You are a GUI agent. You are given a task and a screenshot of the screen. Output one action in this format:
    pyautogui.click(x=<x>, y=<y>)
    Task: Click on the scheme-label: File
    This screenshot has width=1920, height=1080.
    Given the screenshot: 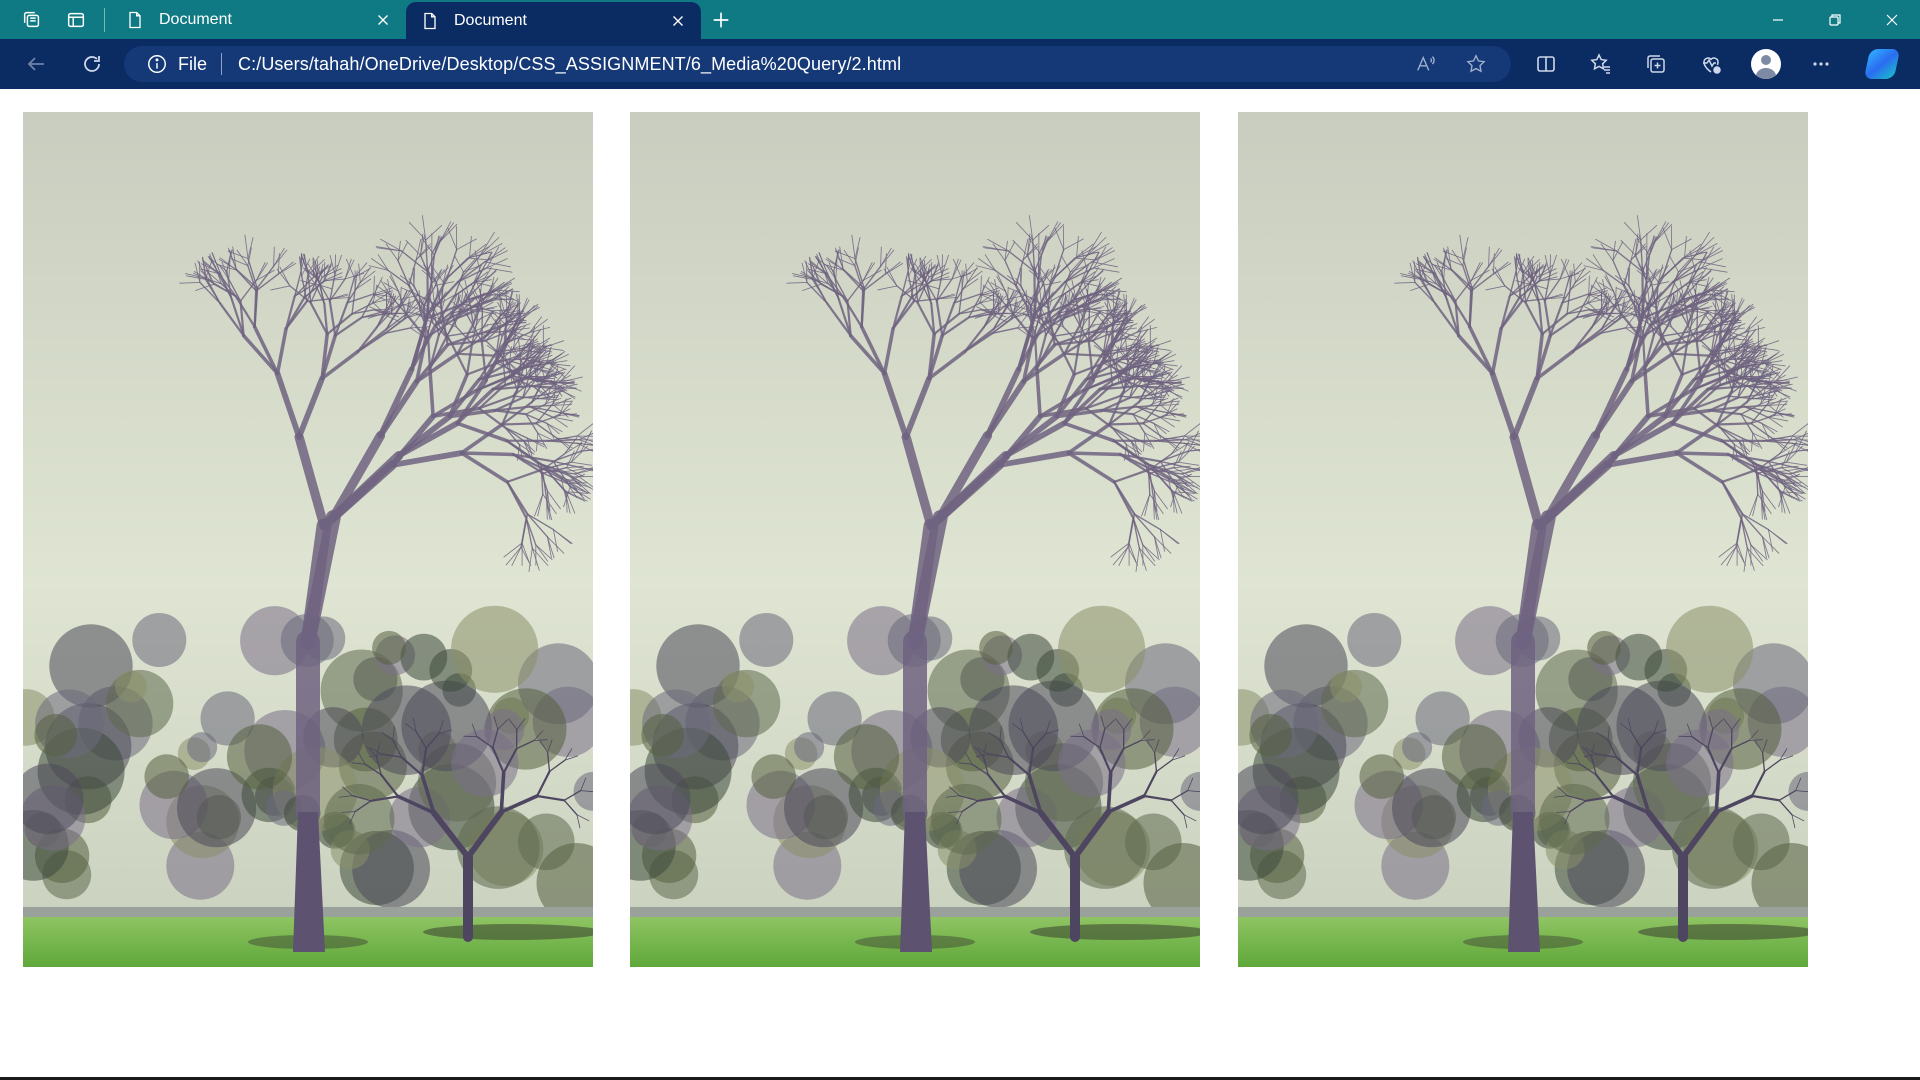 What is the action you would take?
    pyautogui.click(x=193, y=63)
    